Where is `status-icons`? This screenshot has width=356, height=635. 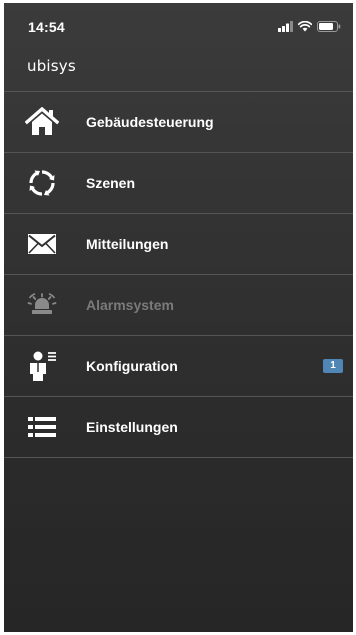 status-icons is located at coordinates (309, 28).